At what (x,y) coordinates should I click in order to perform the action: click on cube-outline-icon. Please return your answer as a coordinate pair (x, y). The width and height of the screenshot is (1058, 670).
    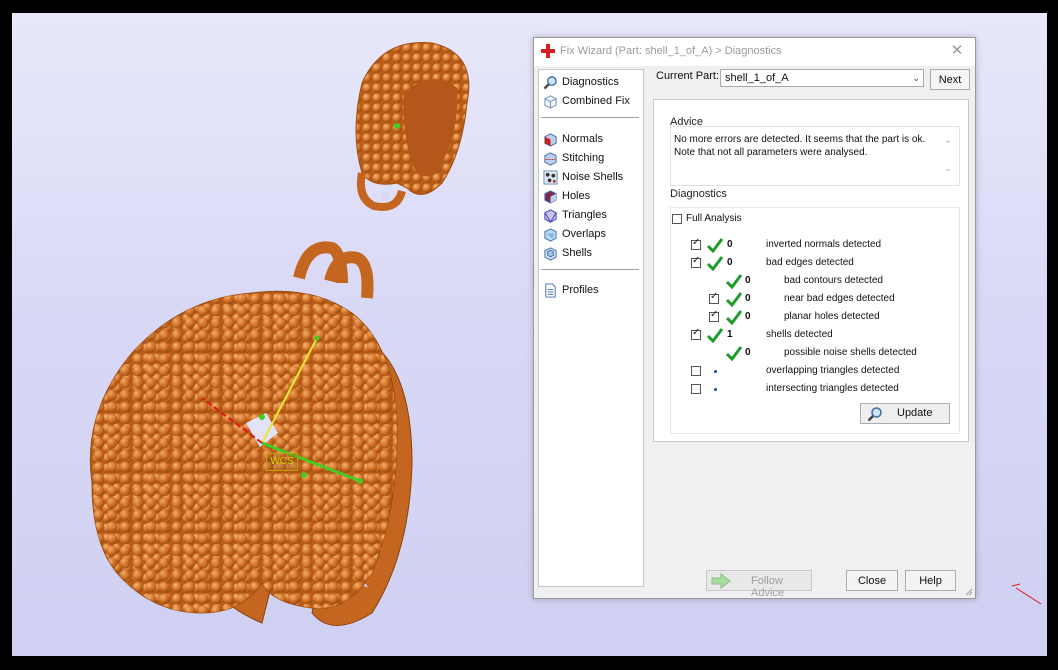
    Looking at the image, I should click on (550, 101).